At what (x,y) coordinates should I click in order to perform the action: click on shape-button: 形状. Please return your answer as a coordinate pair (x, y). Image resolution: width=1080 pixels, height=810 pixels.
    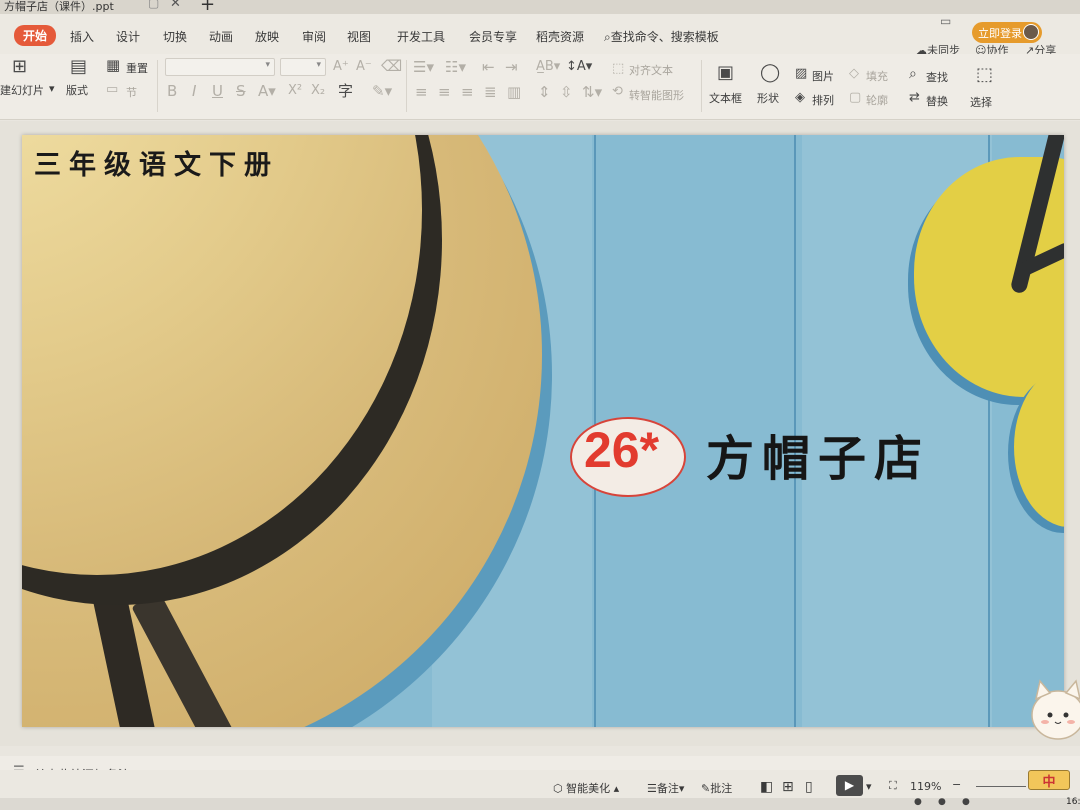
    Looking at the image, I should click on (768, 98).